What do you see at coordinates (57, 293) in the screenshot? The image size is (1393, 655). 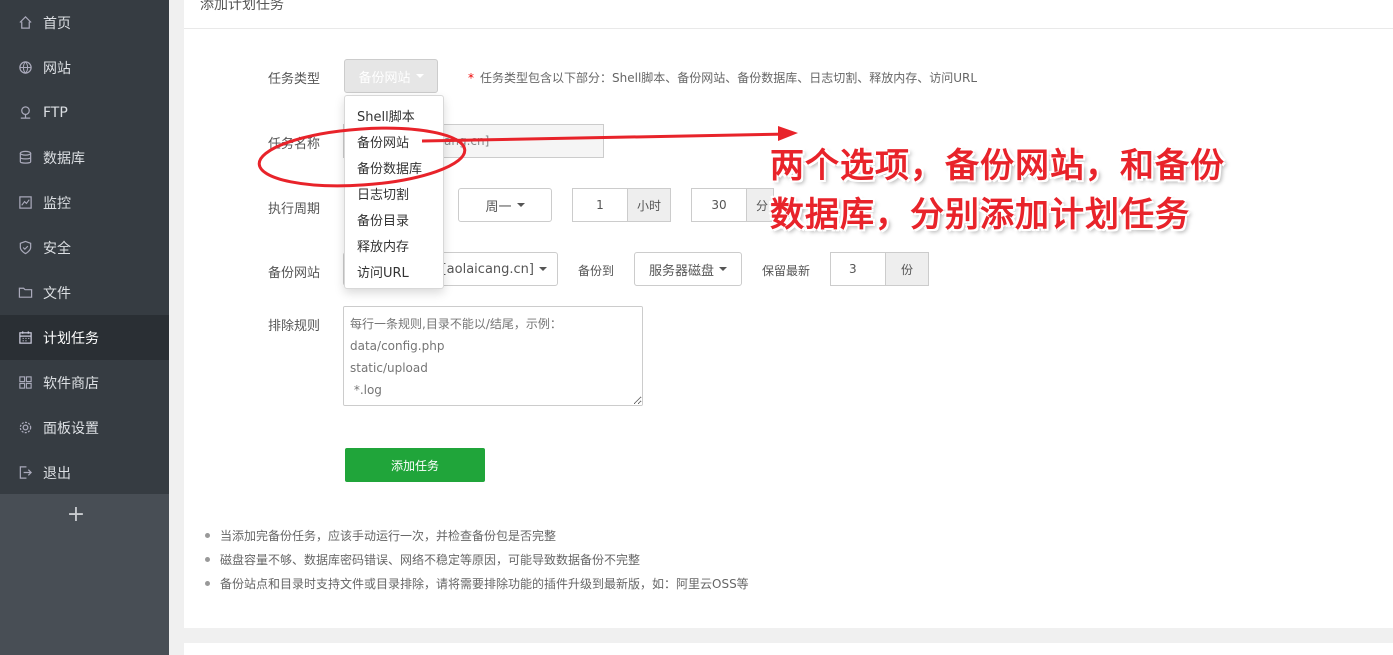 I see `sidebar-item-label: 文件` at bounding box center [57, 293].